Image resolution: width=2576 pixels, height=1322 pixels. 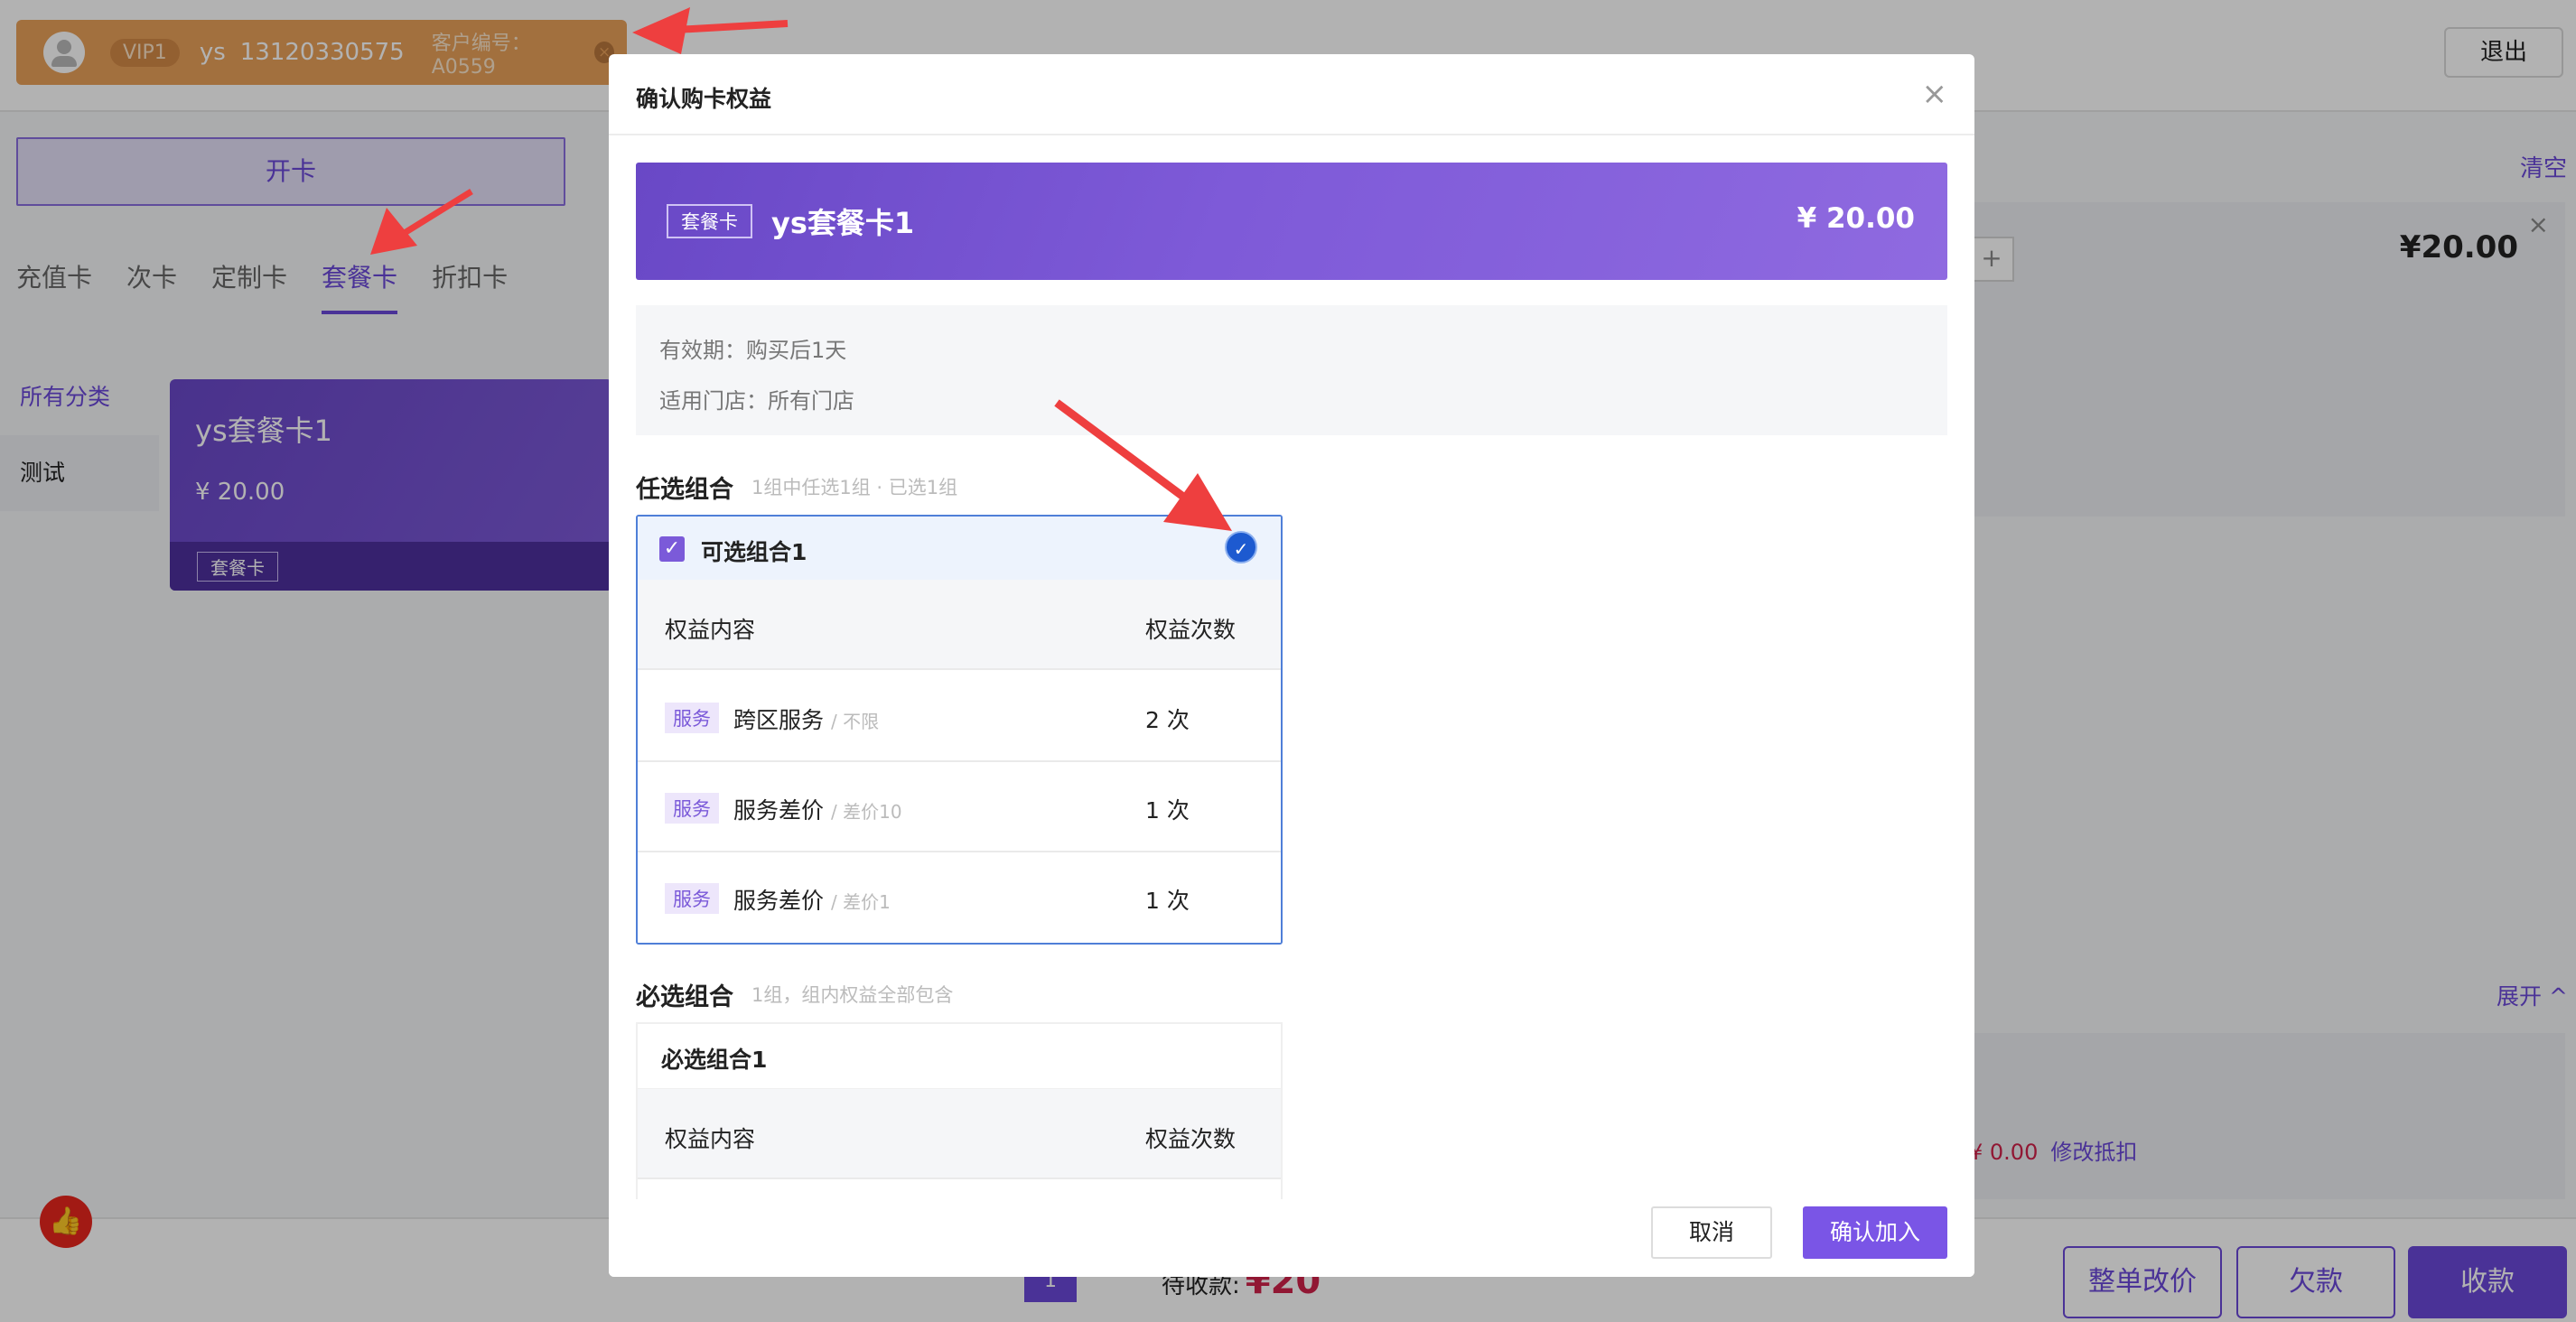 I want to click on card-type-tag: 套餐卡, so click(x=709, y=221).